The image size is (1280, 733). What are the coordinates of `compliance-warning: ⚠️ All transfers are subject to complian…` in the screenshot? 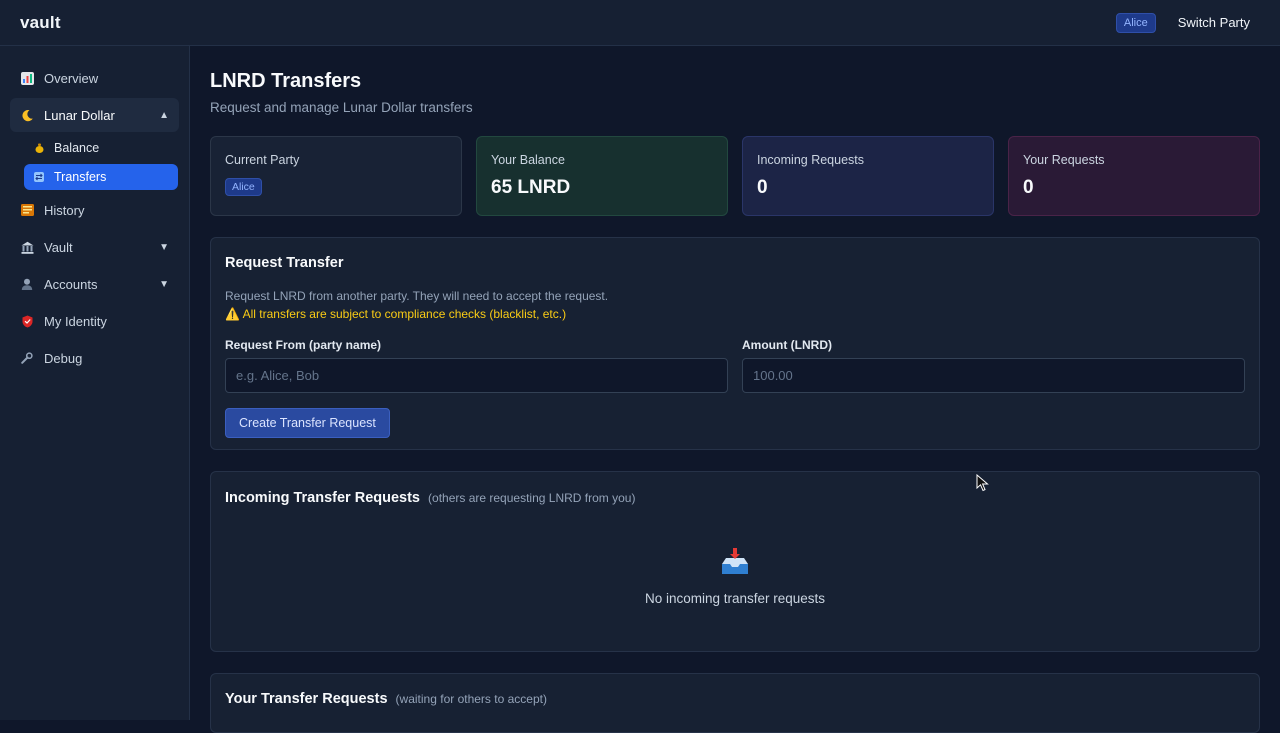 It's located at (396, 314).